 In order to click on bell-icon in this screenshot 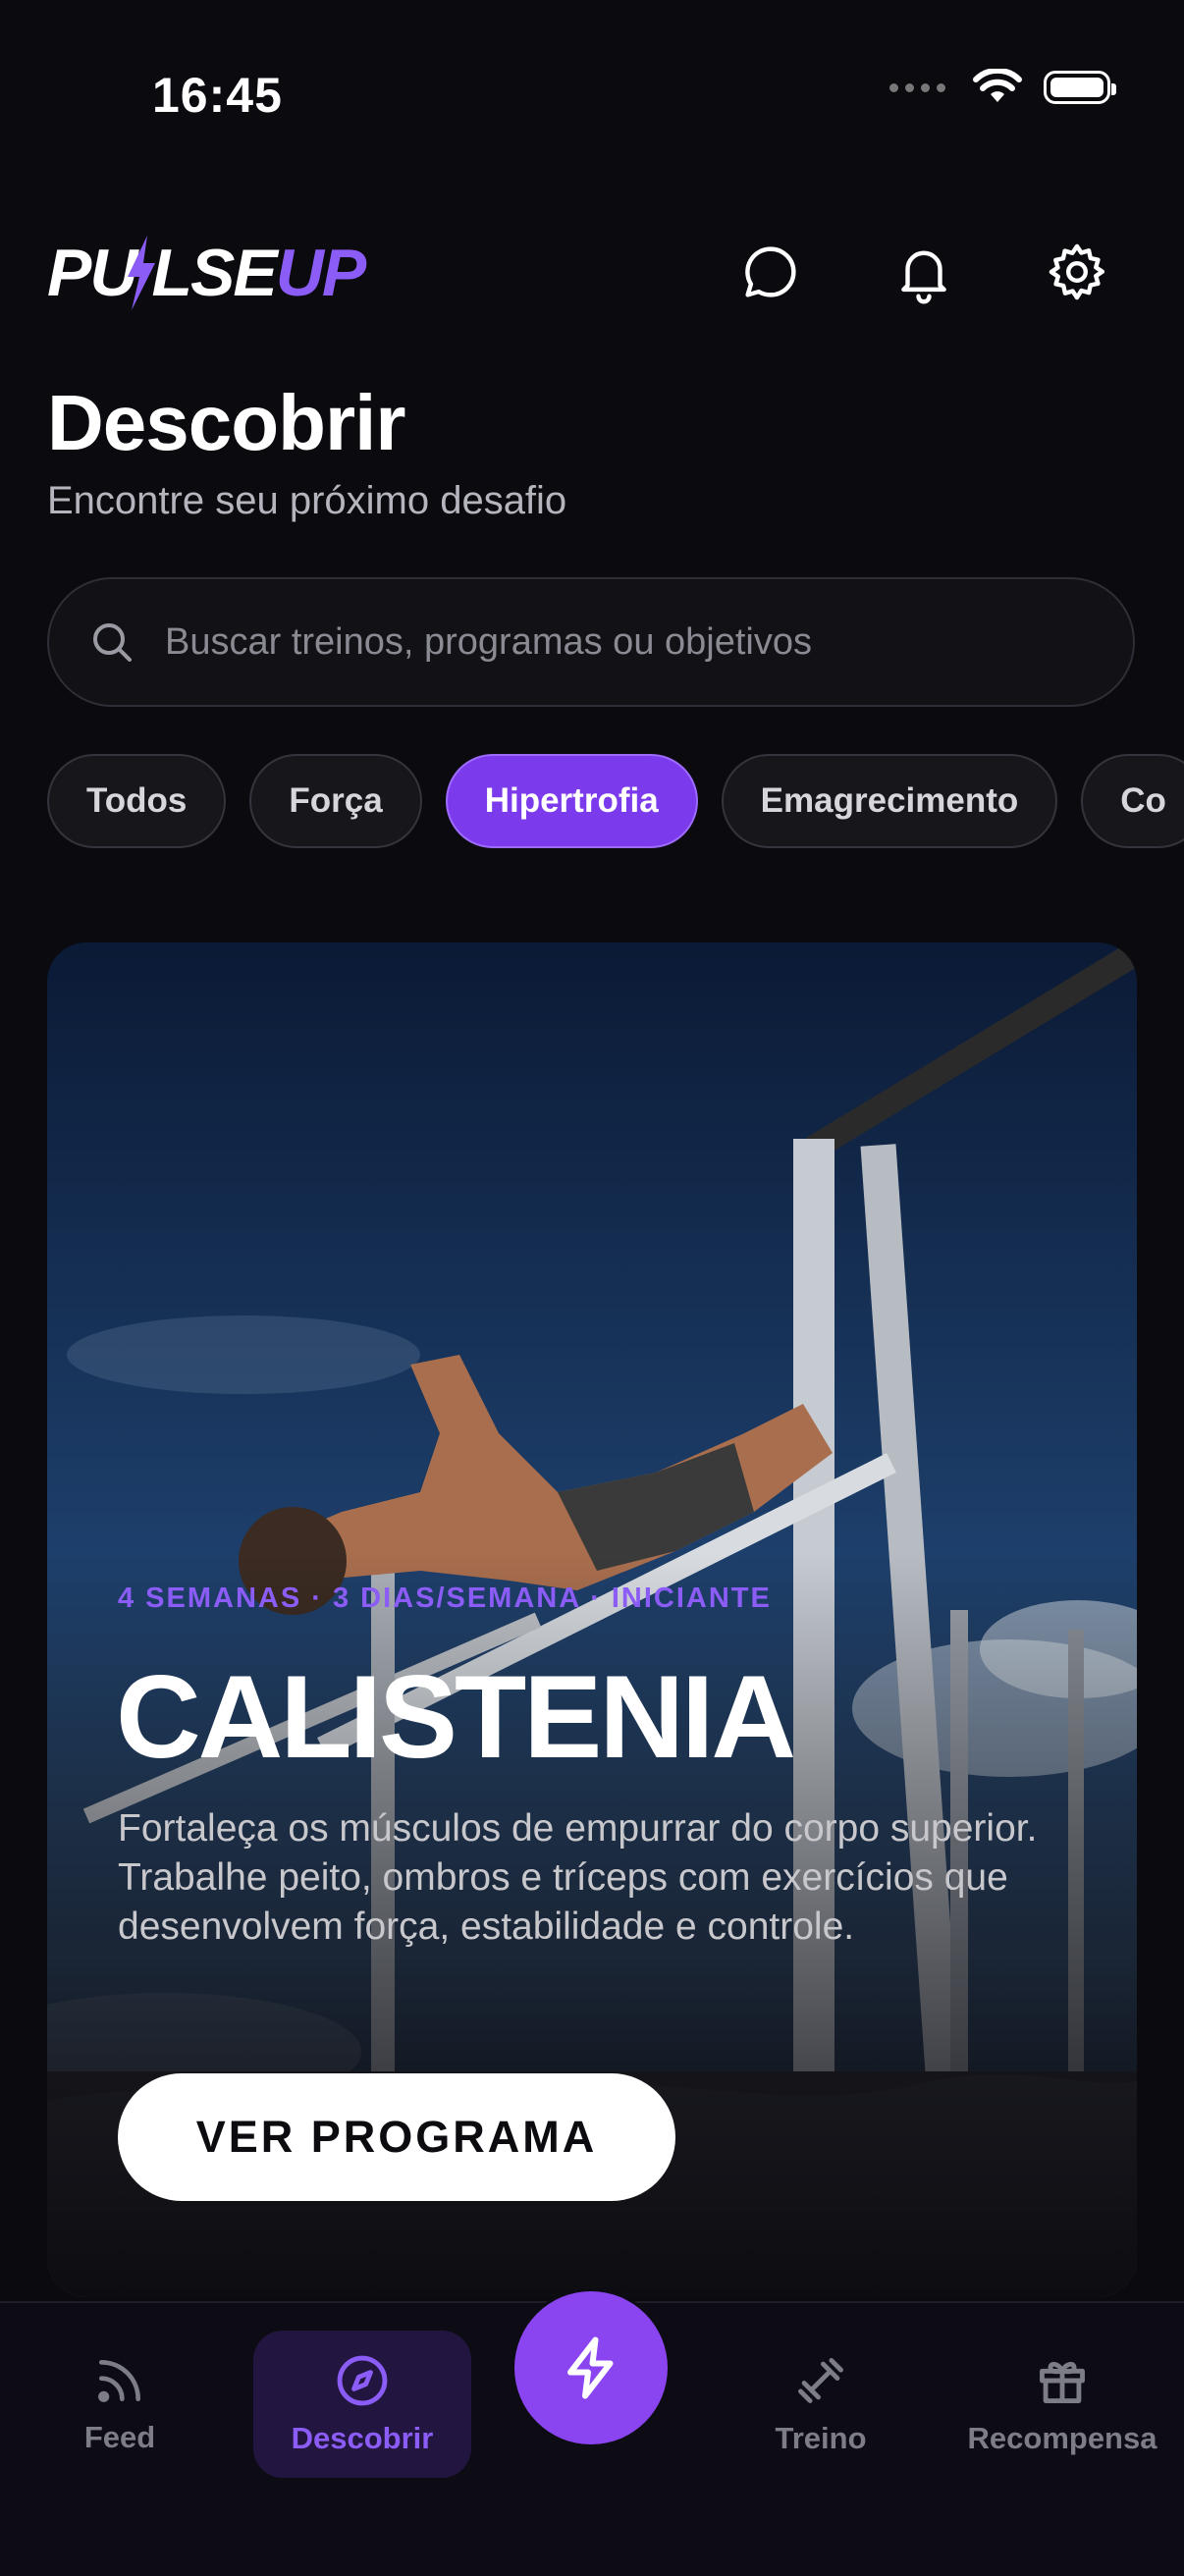, I will do `click(923, 277)`.